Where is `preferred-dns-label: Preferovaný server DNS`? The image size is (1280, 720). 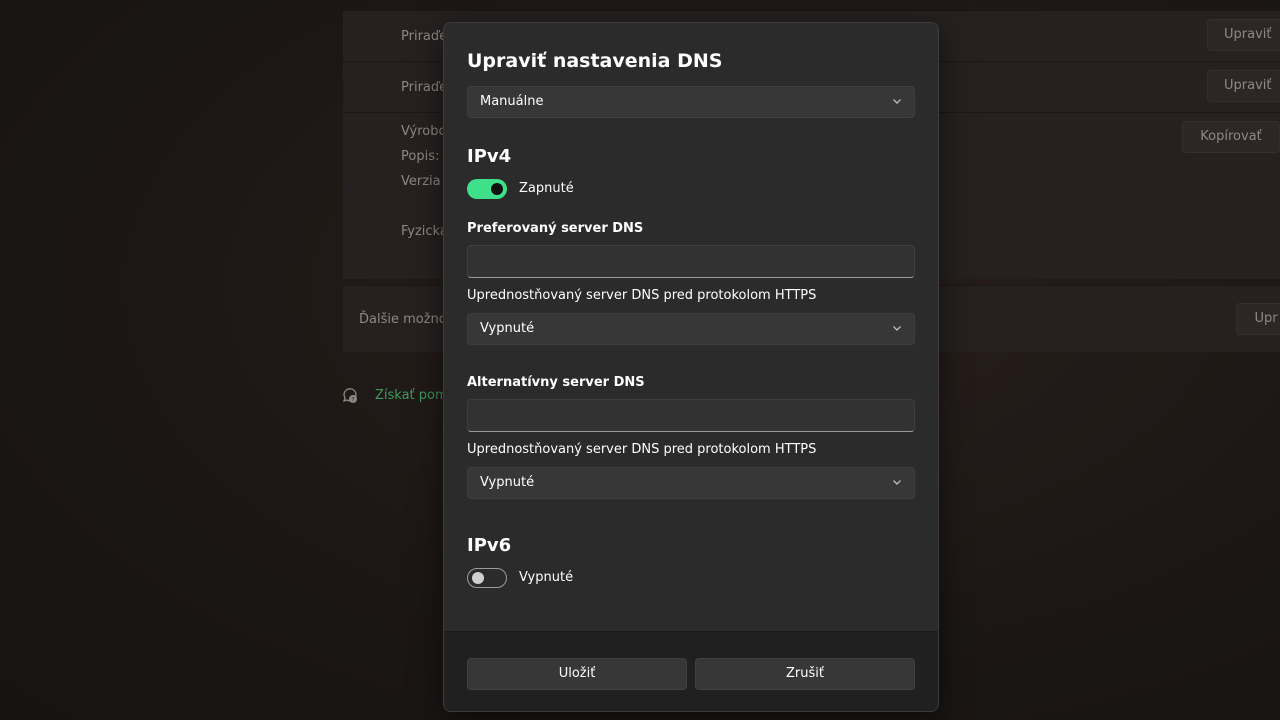
preferred-dns-label: Preferovaný server DNS is located at coordinates (555, 228).